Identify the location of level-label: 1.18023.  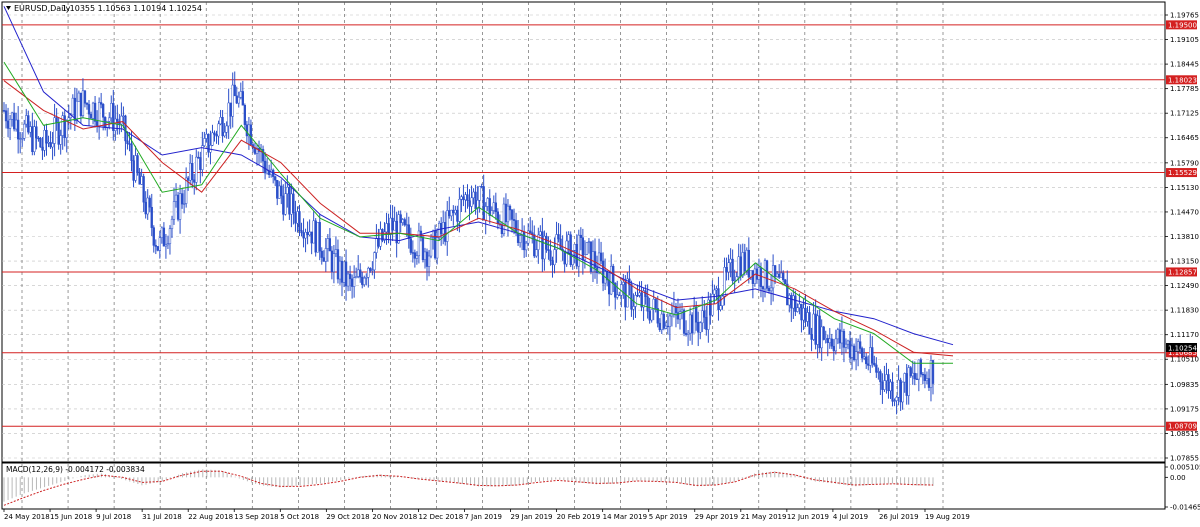
(1182, 80).